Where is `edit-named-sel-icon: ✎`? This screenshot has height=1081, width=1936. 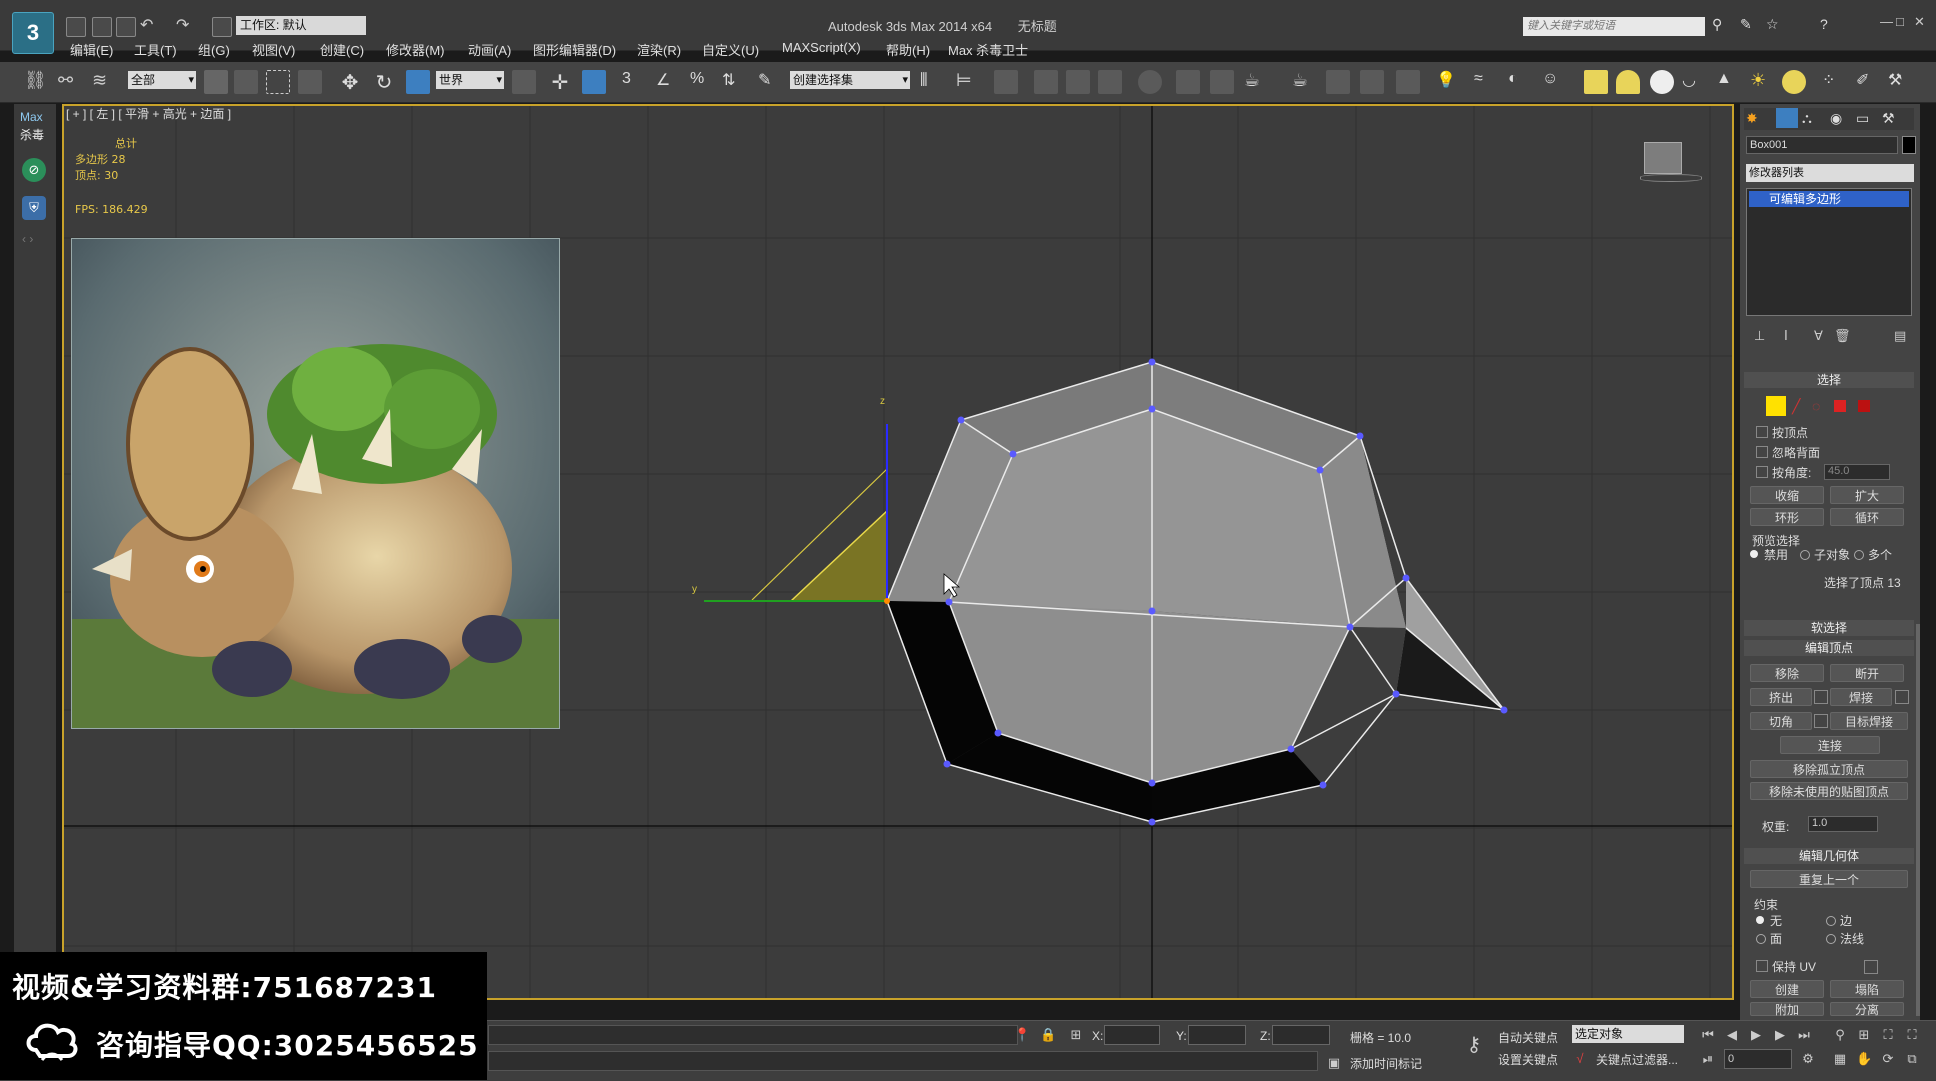 edit-named-sel-icon: ✎ is located at coordinates (770, 82).